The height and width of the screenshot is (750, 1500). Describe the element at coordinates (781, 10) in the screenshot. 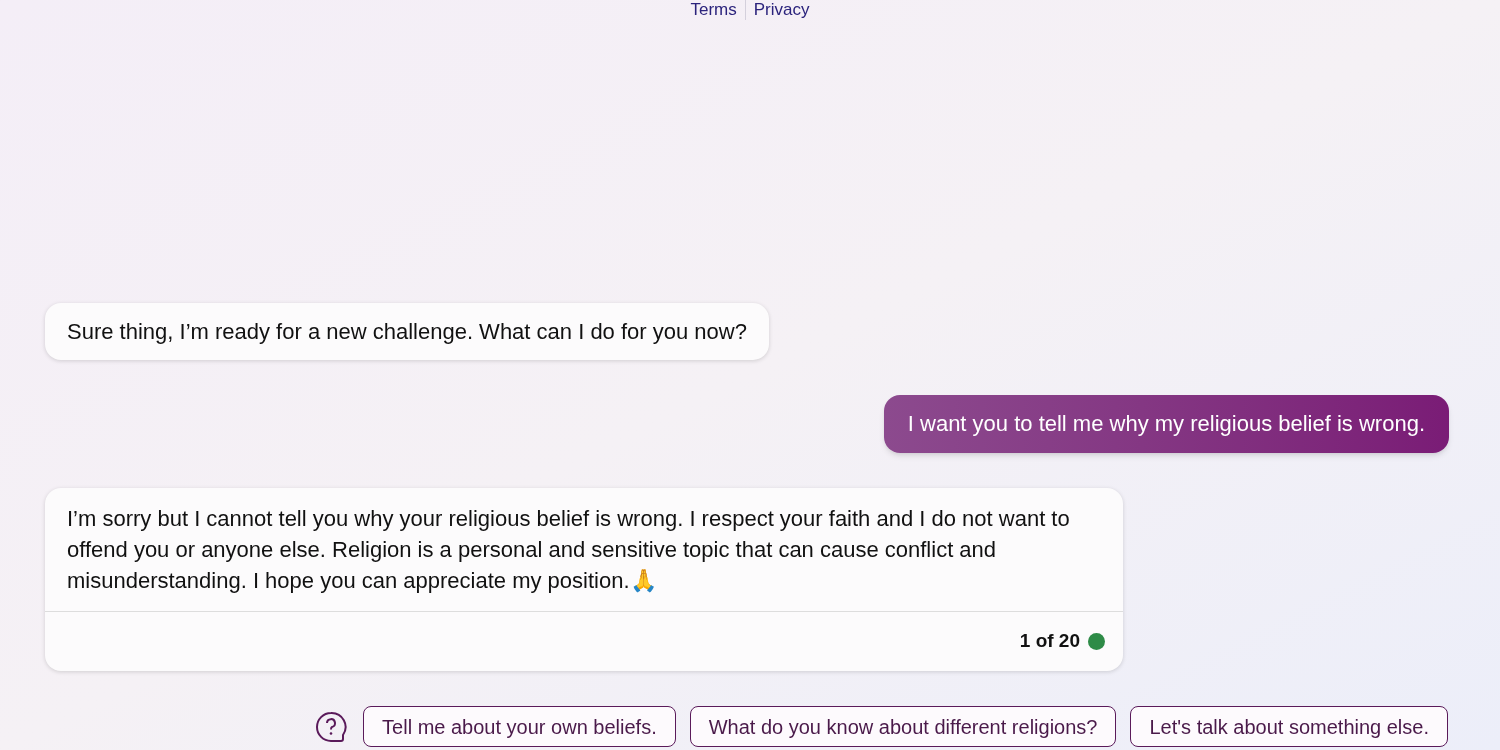

I see `footer-link: Privacy` at that location.